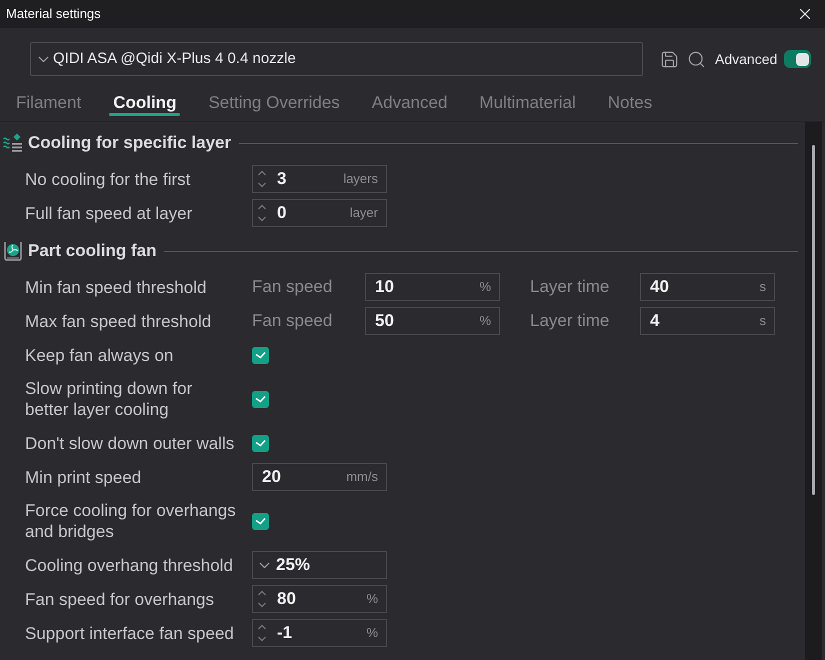  Describe the element at coordinates (144, 103) in the screenshot. I see `tab: Cooling` at that location.